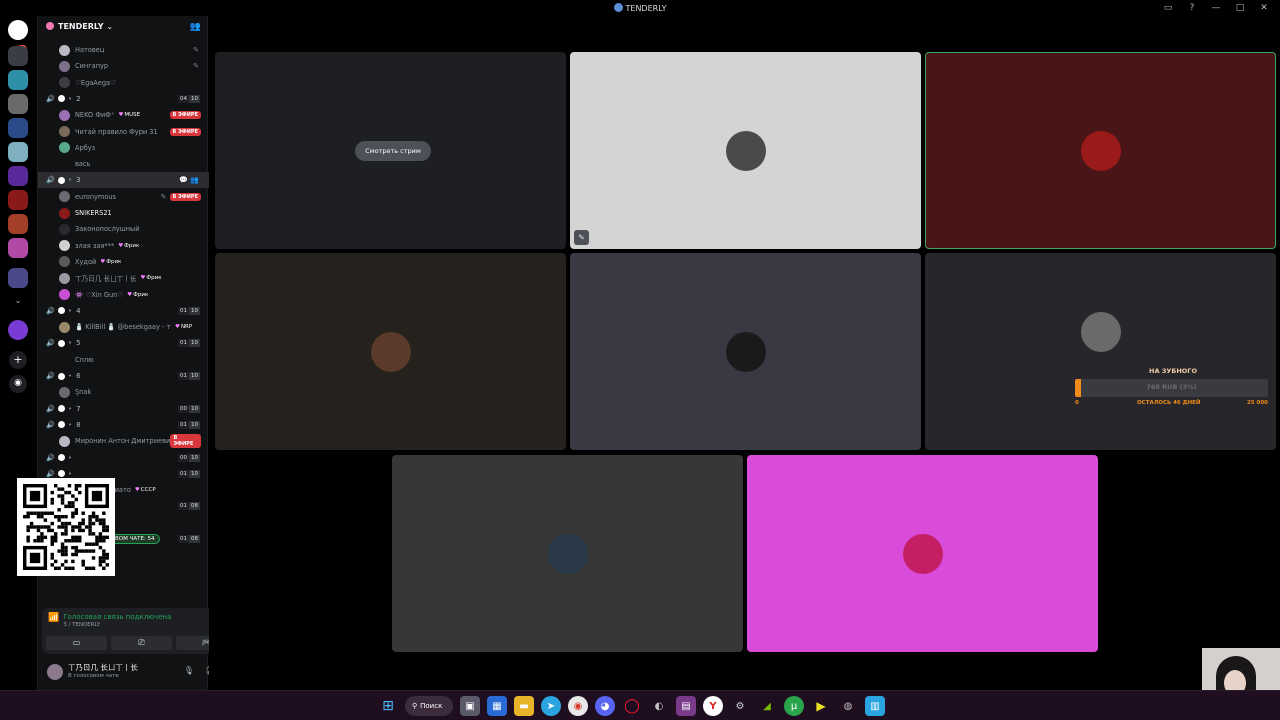  I want to click on voice-member: Законопослушный, so click(123, 229).